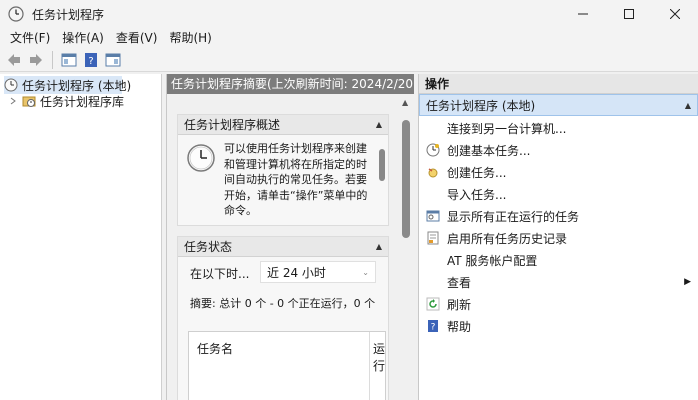 The image size is (698, 400). What do you see at coordinates (83, 38) in the screenshot?
I see `menu-action: 操作(A)` at bounding box center [83, 38].